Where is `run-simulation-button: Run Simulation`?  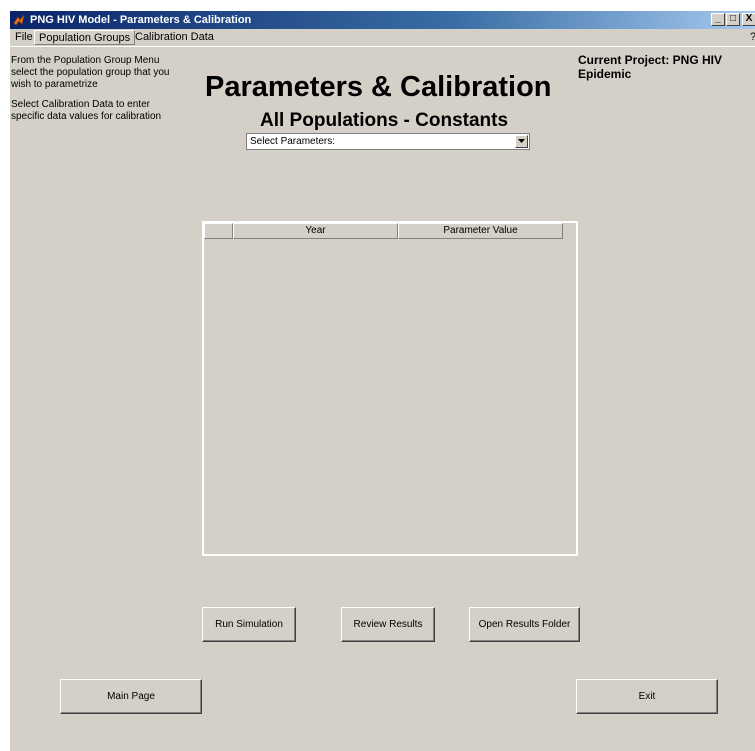 run-simulation-button: Run Simulation is located at coordinates (249, 624).